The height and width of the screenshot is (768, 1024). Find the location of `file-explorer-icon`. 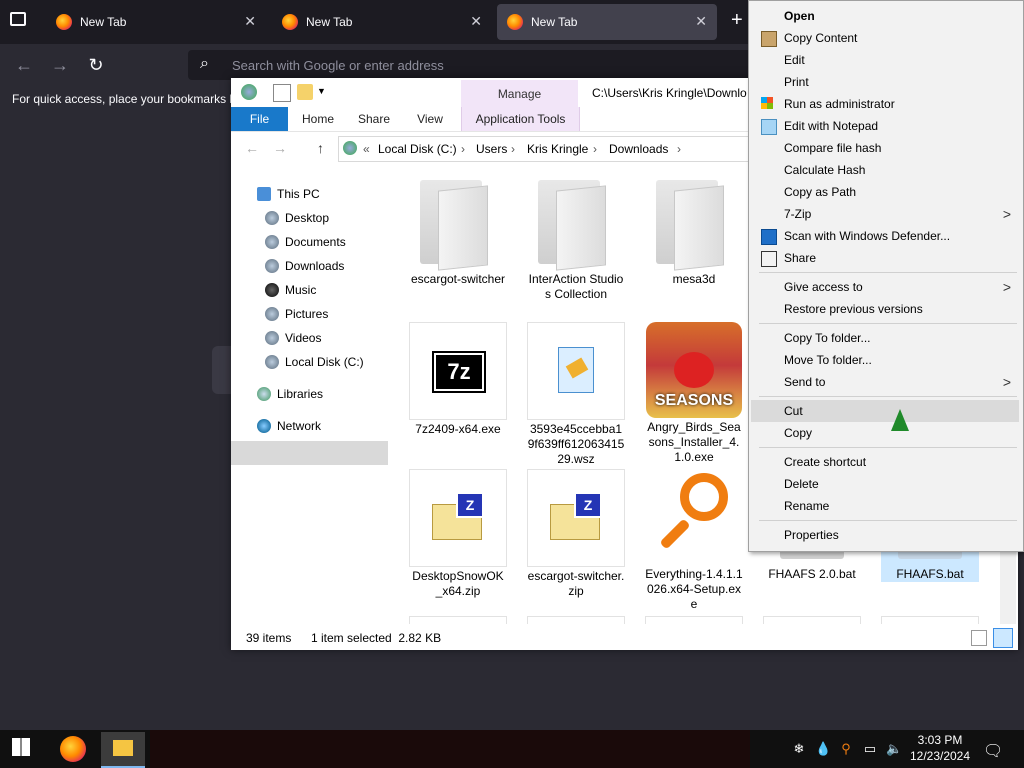

file-explorer-icon is located at coordinates (123, 750).